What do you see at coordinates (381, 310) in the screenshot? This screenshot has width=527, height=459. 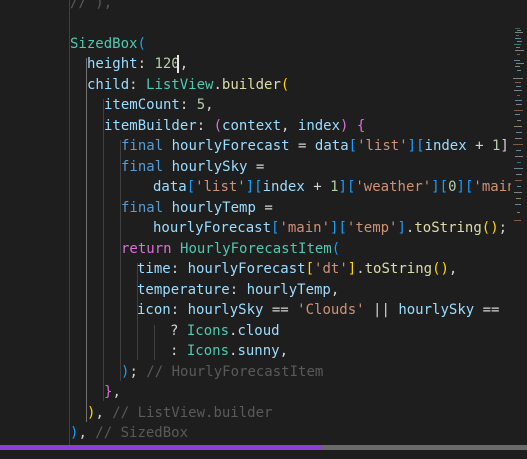 I see `code-token: ||` at bounding box center [381, 310].